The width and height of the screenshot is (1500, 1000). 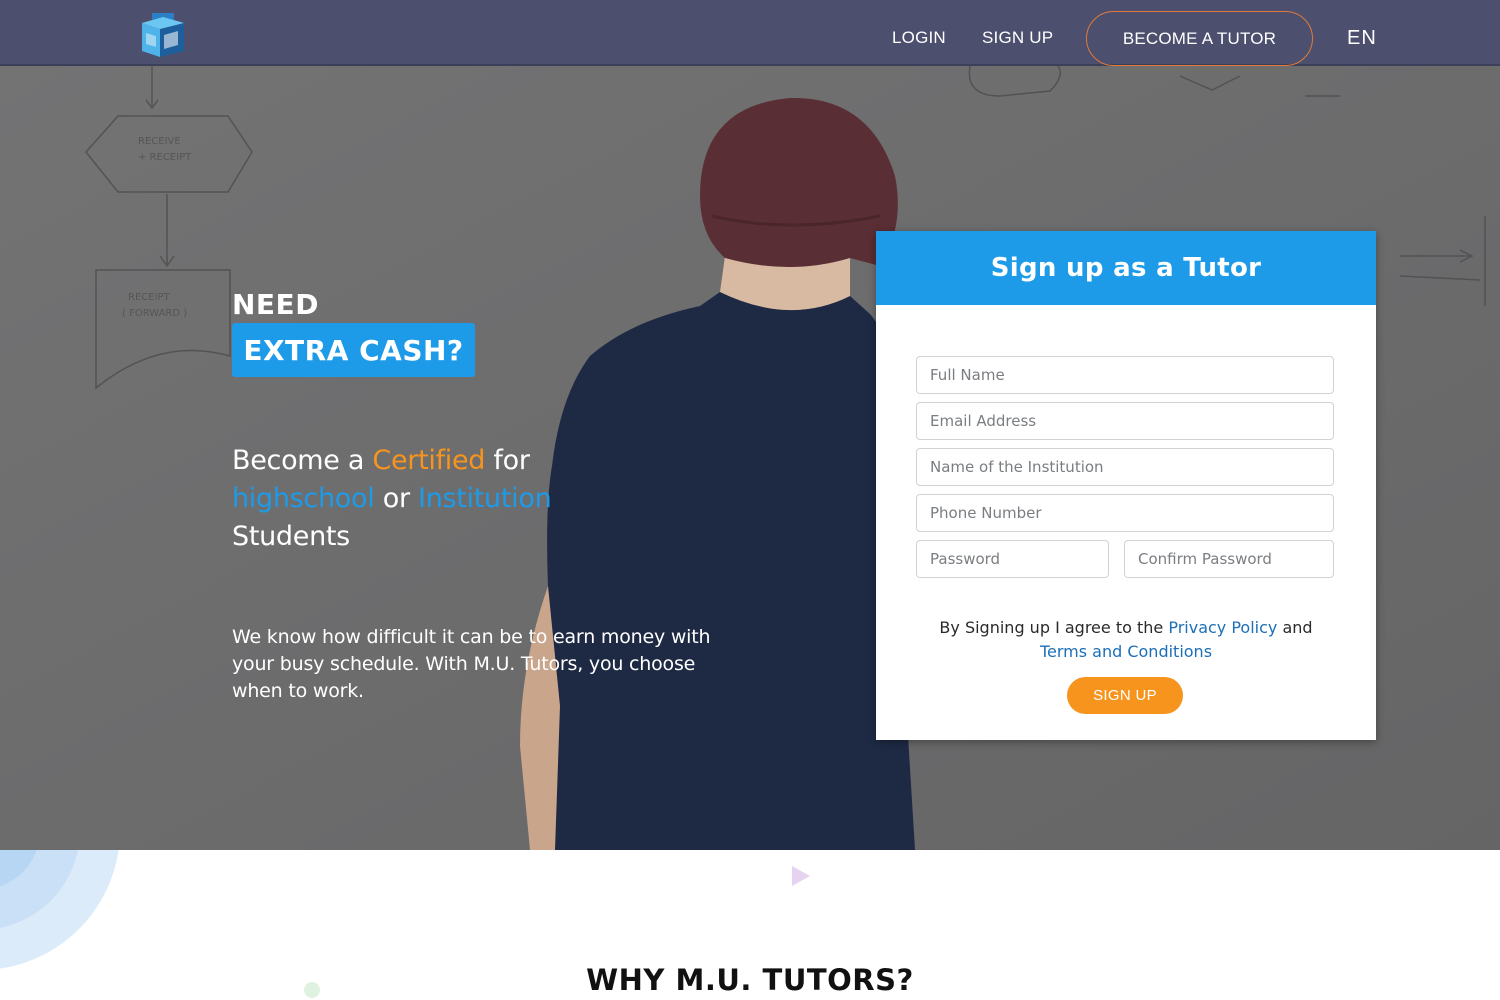 I want to click on nav-signup-link: SIGN UP, so click(x=1017, y=38).